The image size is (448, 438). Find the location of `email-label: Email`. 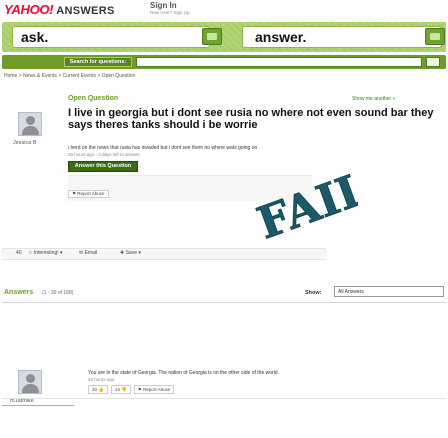

email-label: Email is located at coordinates (91, 253).